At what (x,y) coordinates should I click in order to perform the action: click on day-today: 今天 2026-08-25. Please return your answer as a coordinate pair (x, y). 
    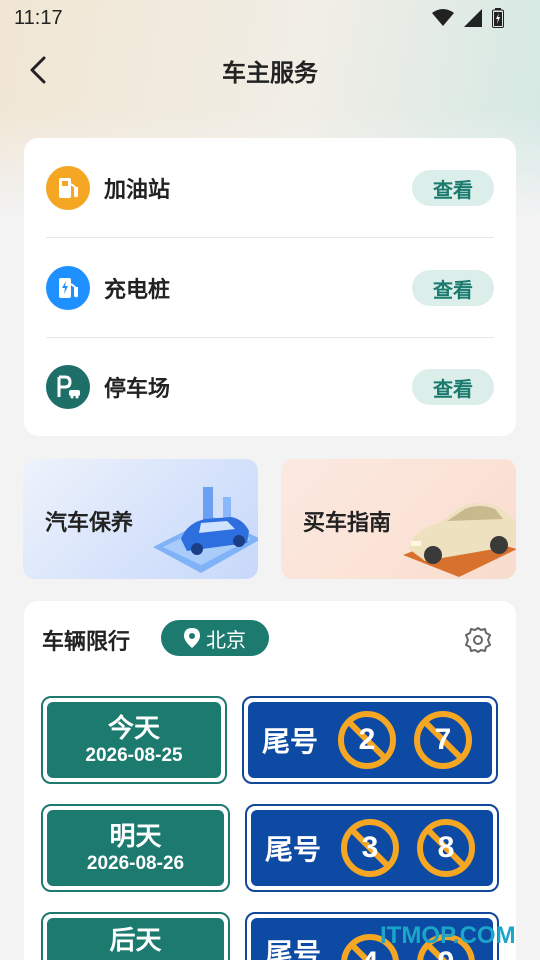
    Looking at the image, I should click on (134, 740).